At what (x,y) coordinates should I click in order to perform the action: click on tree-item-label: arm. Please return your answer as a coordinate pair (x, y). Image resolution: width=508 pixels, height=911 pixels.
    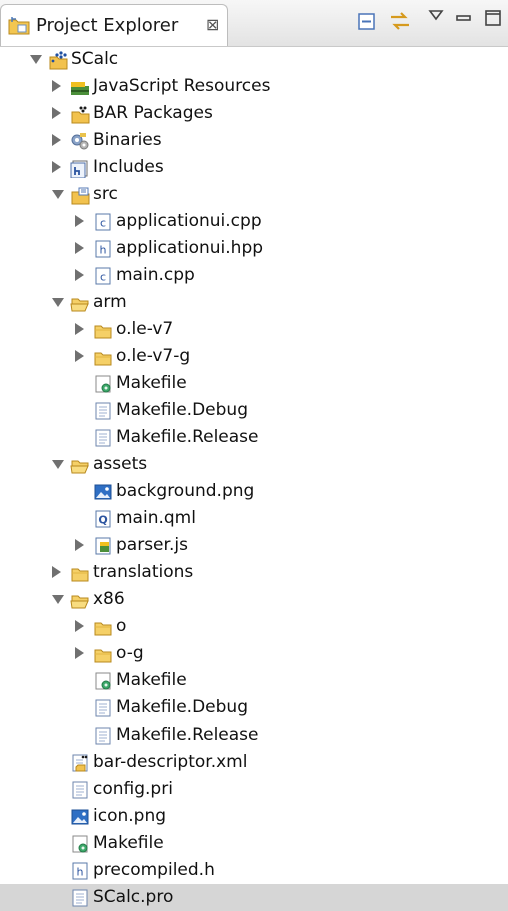
    Looking at the image, I should click on (110, 302).